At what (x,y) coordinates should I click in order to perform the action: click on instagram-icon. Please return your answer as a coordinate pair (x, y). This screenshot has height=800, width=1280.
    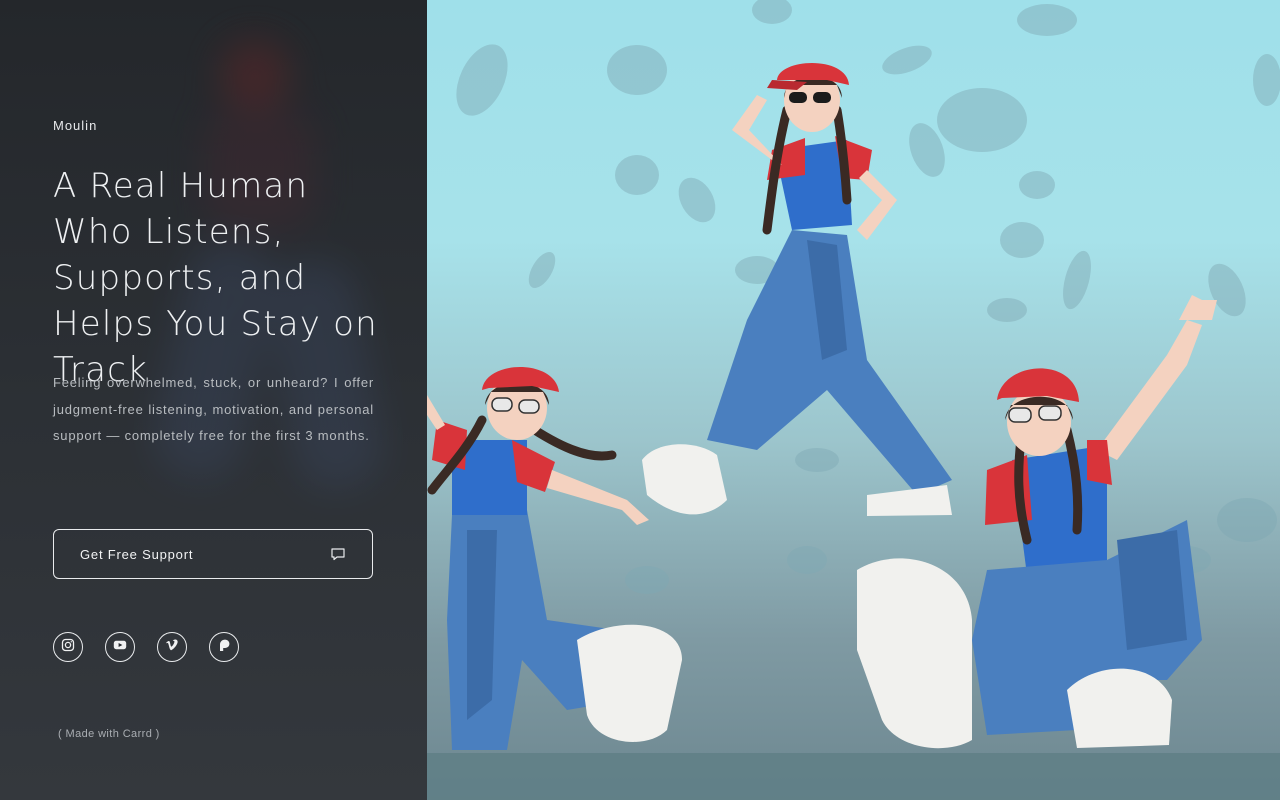
    Looking at the image, I should click on (68, 647).